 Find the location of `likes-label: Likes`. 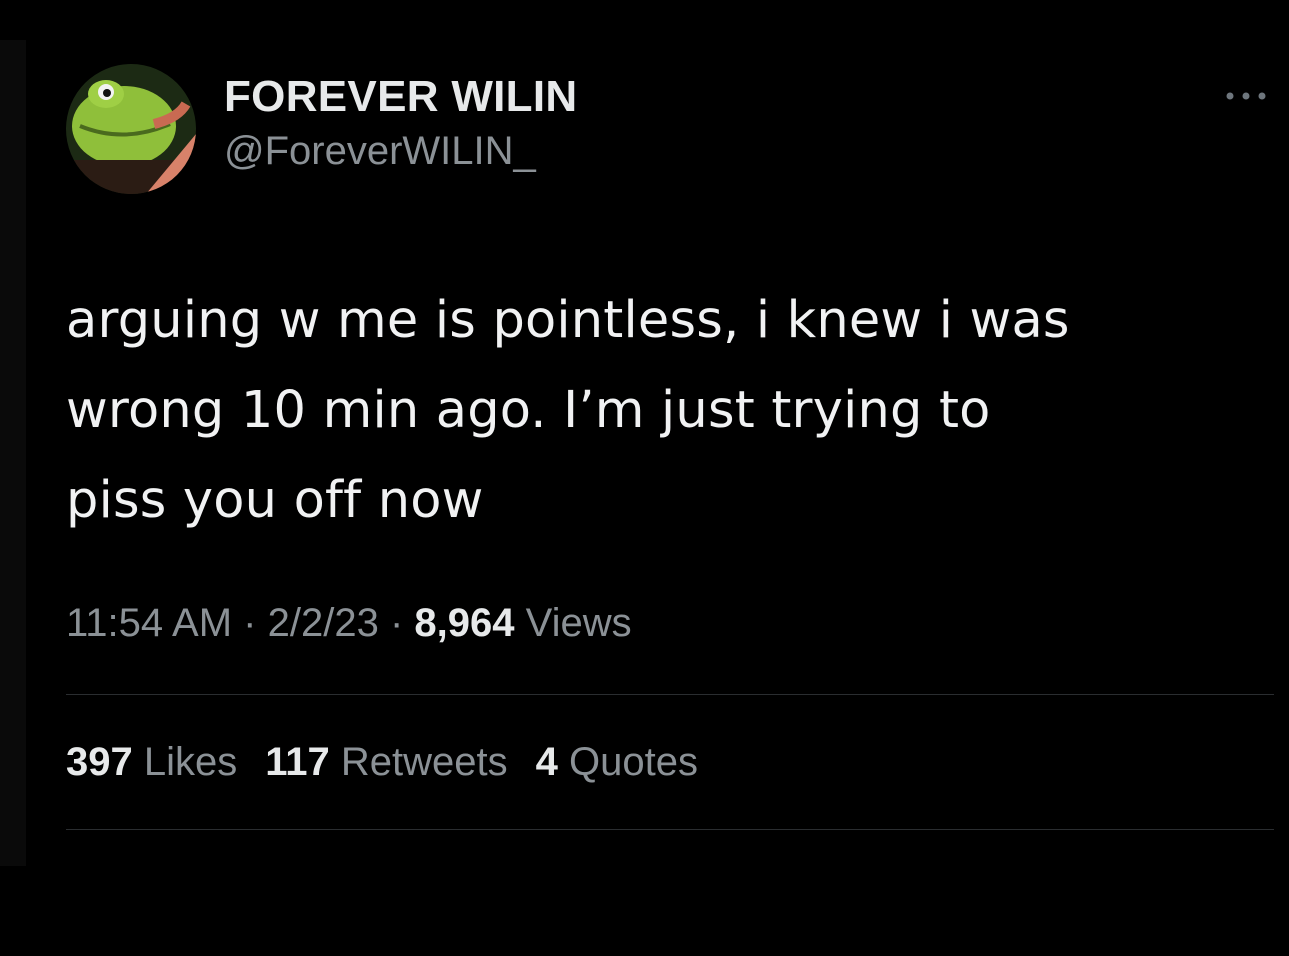

likes-label: Likes is located at coordinates (190, 761).